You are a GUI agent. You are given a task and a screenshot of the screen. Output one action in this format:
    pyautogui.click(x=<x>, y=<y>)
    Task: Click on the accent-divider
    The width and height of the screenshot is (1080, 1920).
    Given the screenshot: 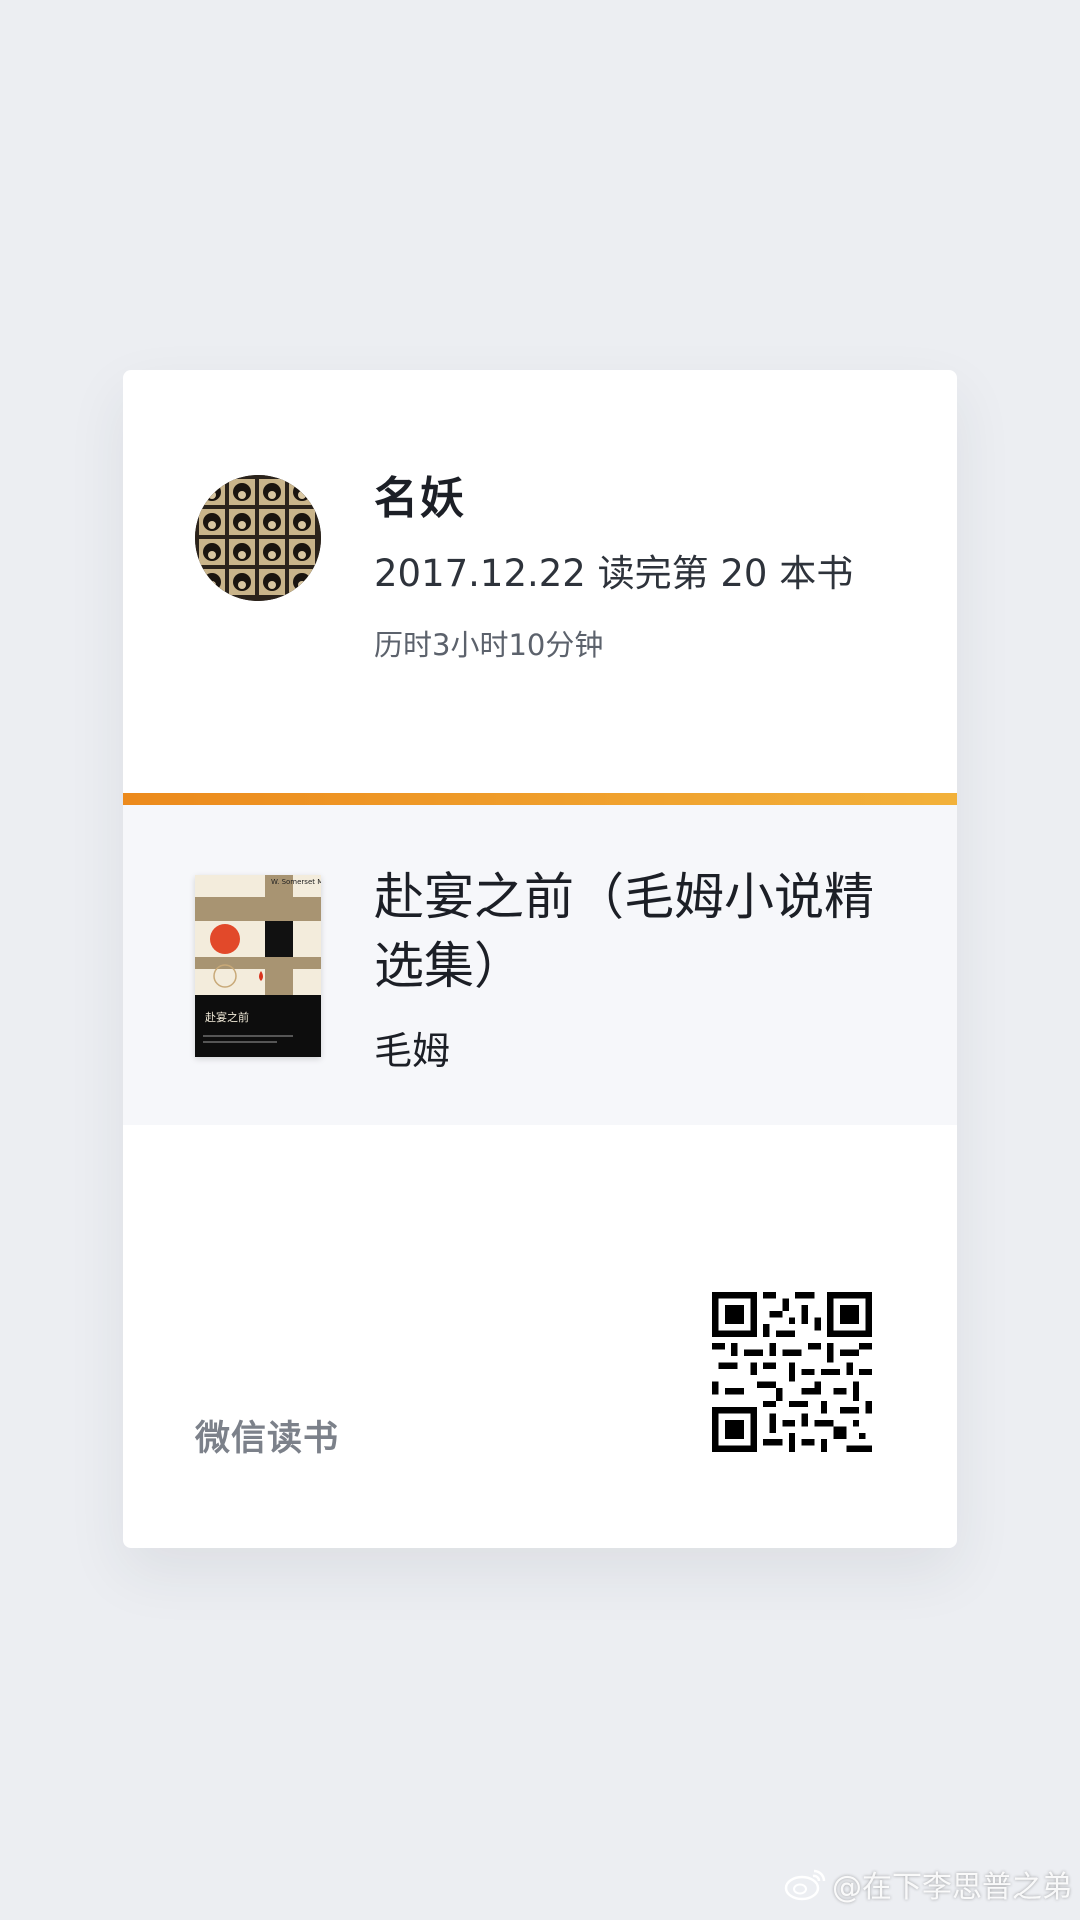 What is the action you would take?
    pyautogui.click(x=540, y=799)
    